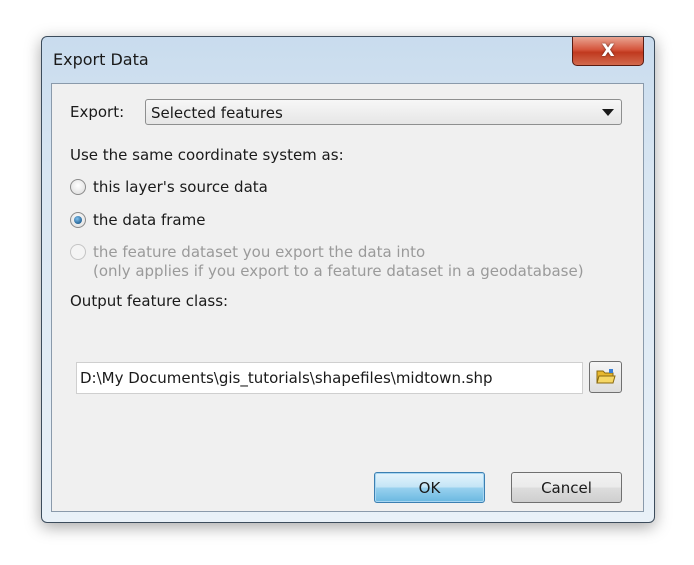 This screenshot has height=565, width=694. What do you see at coordinates (97, 112) in the screenshot?
I see `export-label: Export:` at bounding box center [97, 112].